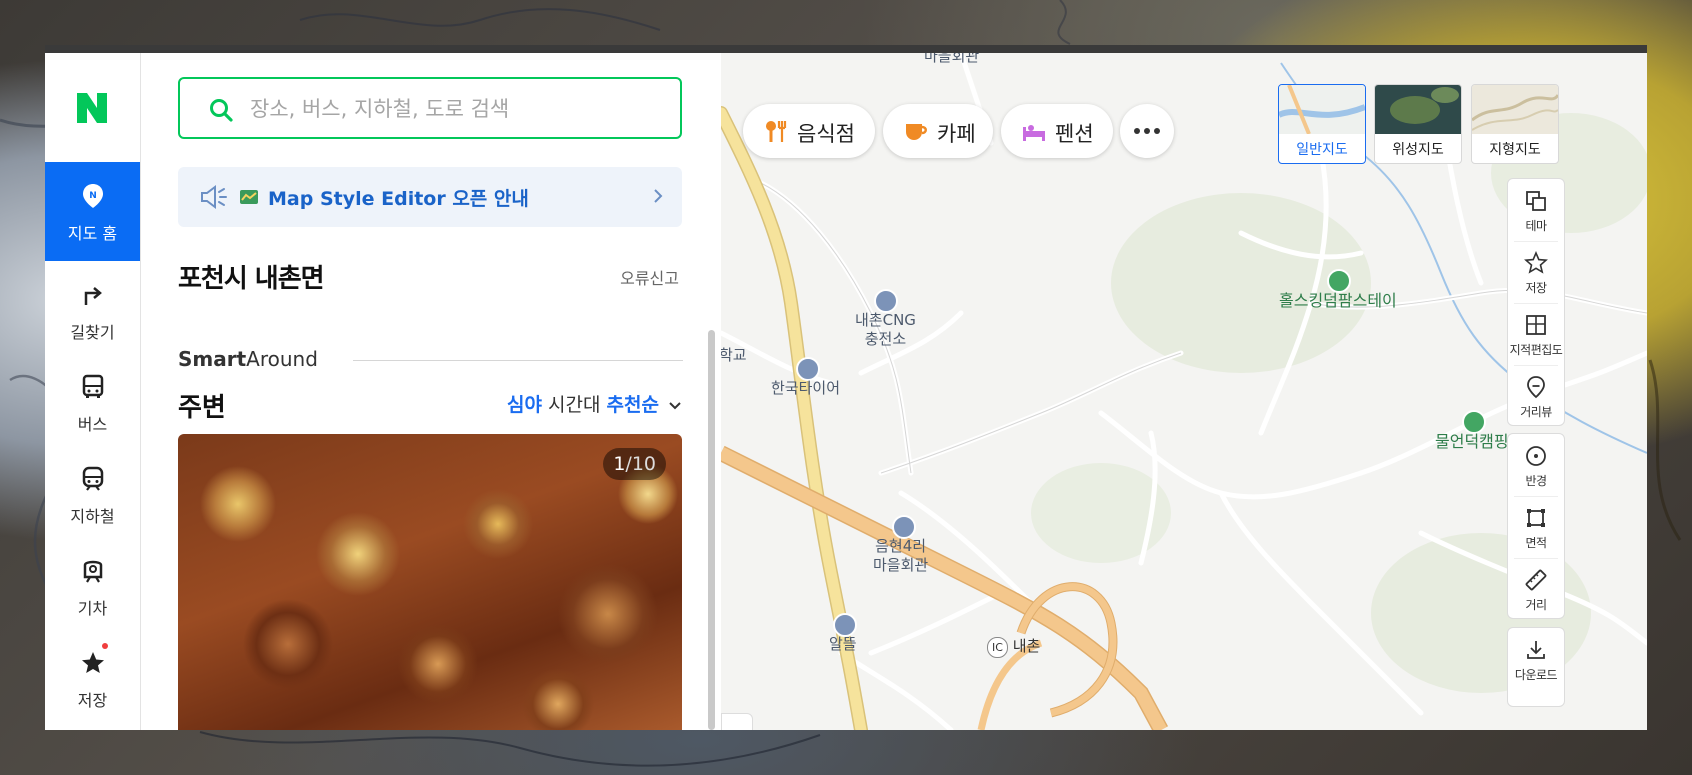 Image resolution: width=1692 pixels, height=775 pixels. I want to click on map-thumbnail, so click(1322, 109).